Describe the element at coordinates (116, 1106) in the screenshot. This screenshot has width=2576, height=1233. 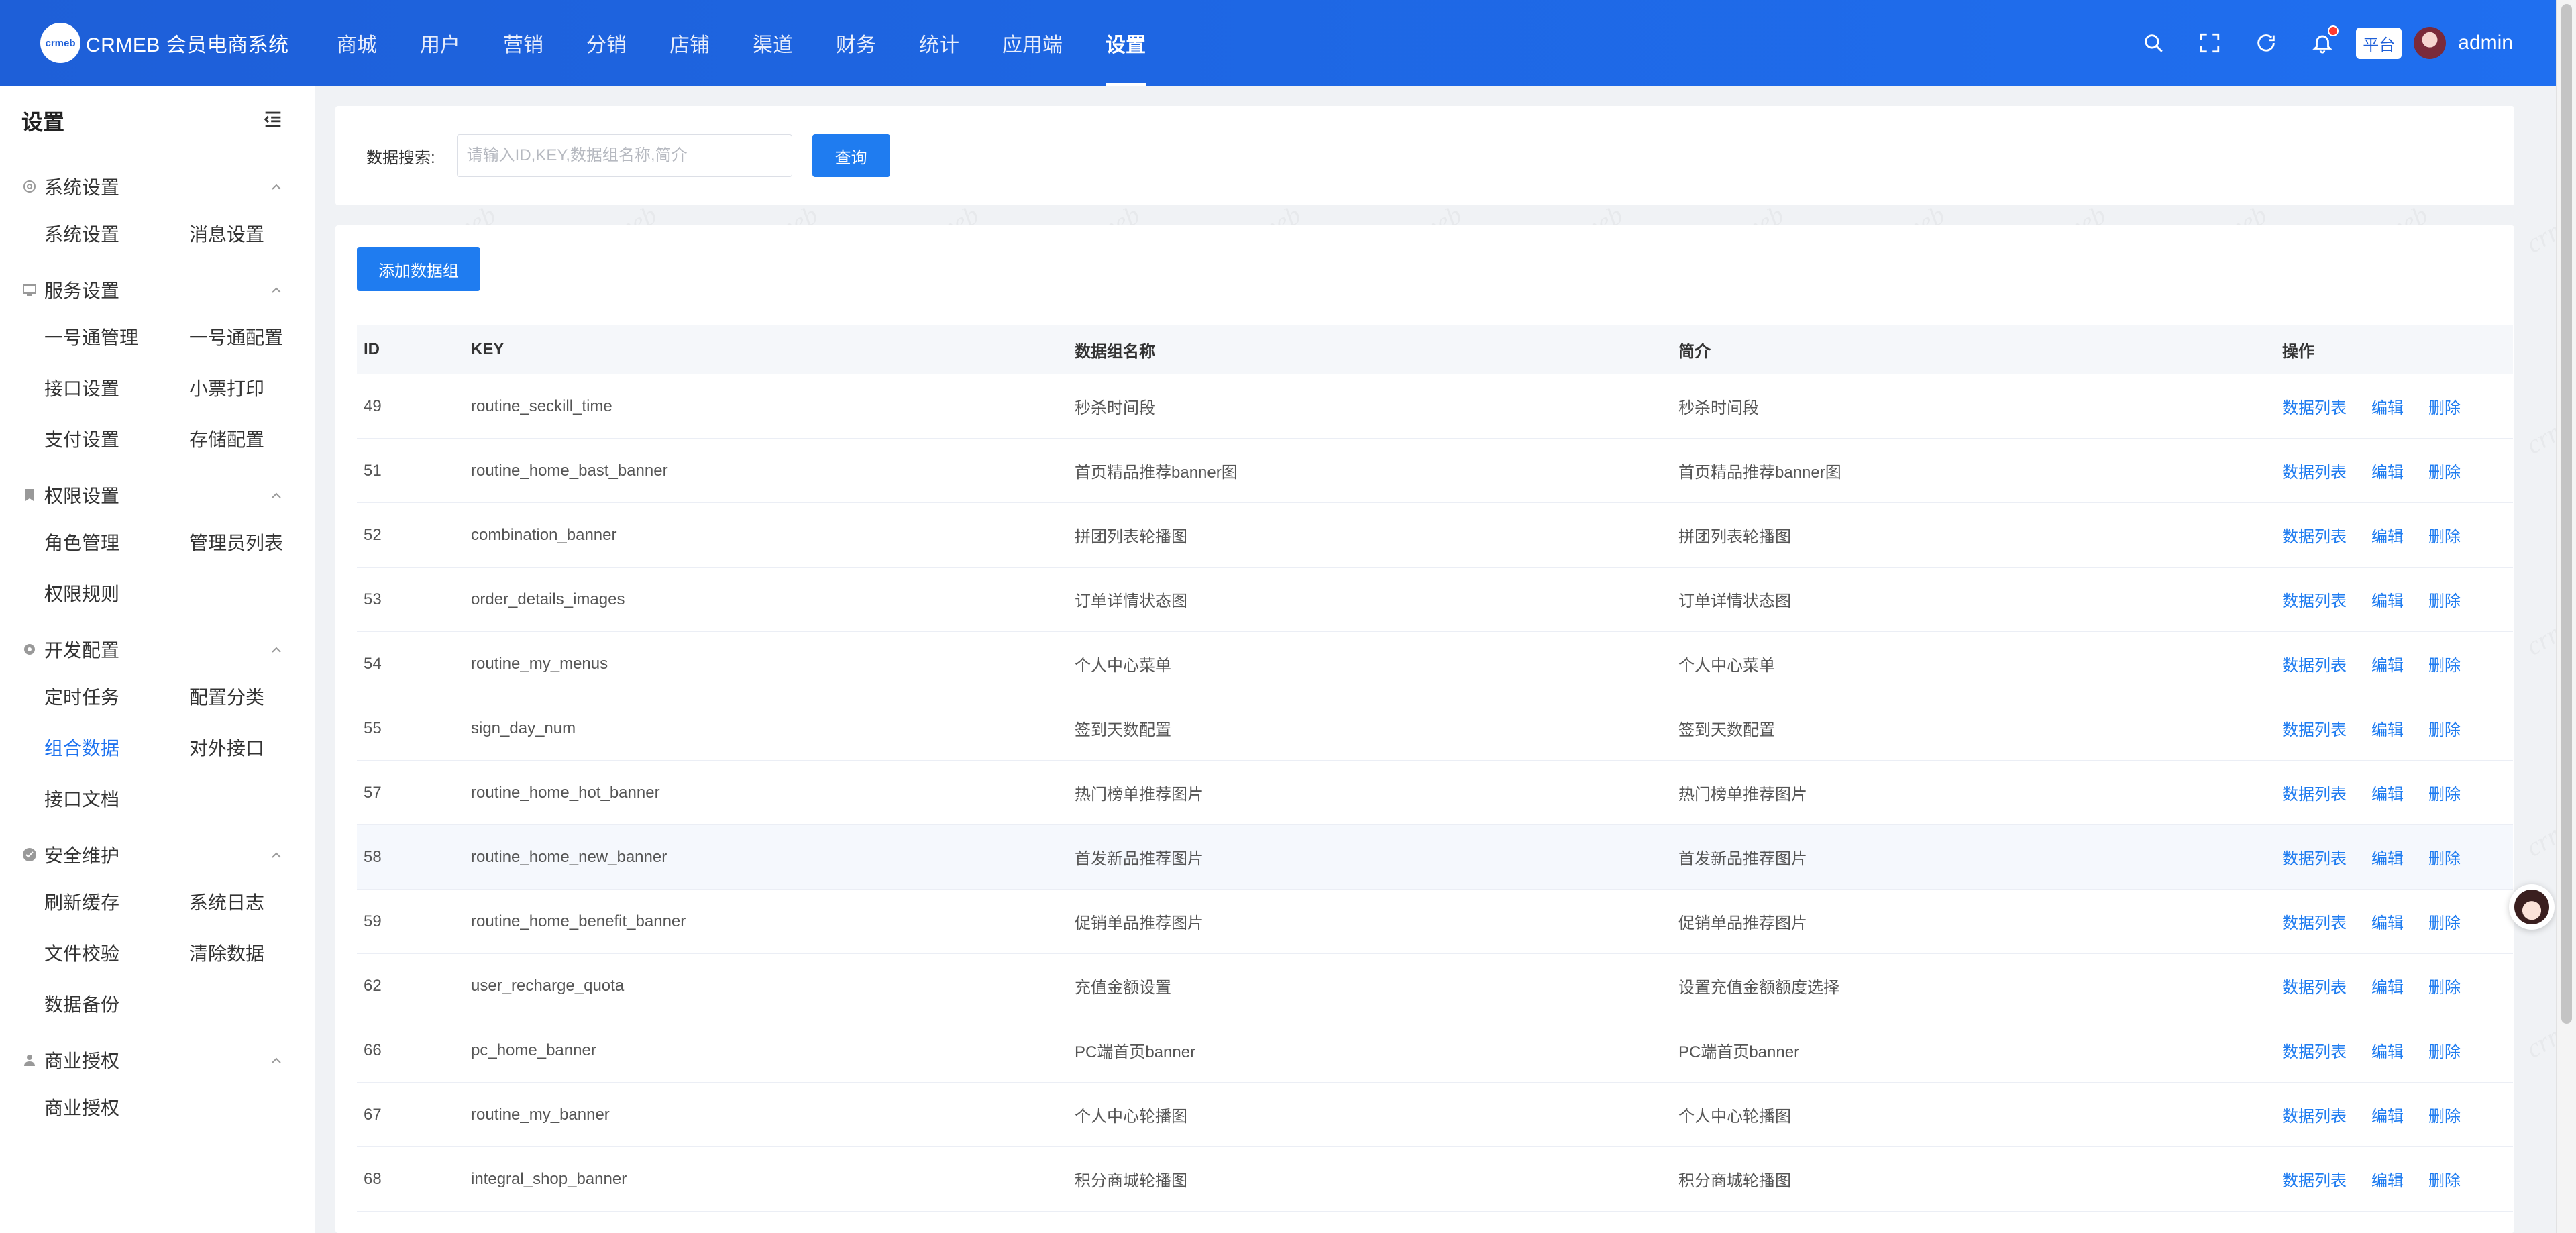
I see `sidebar-item: 商业授权` at that location.